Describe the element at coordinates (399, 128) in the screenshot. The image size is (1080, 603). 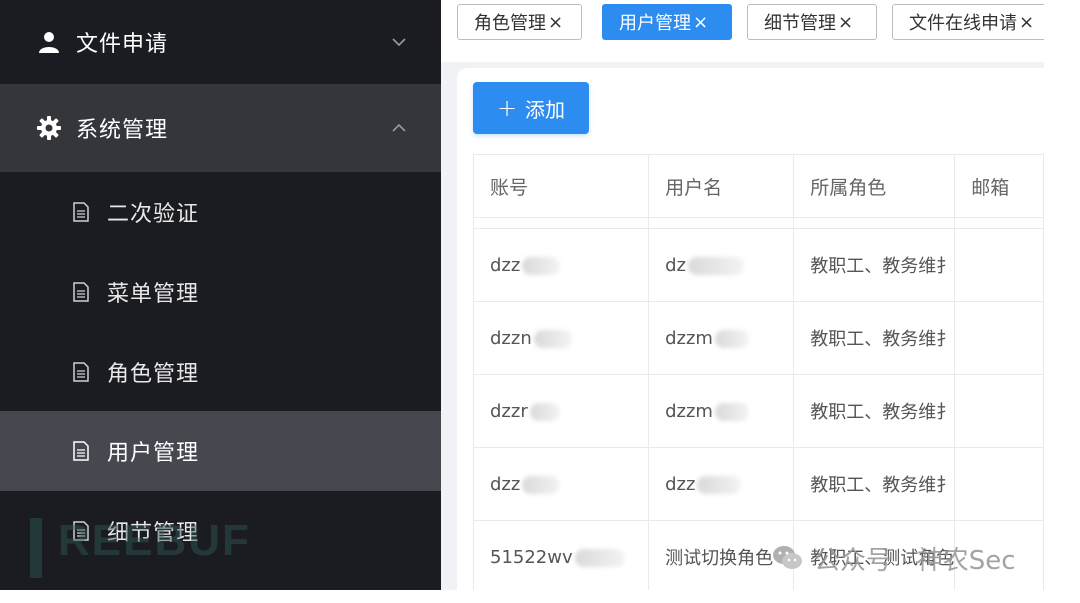
I see `chevron-up-icon` at that location.